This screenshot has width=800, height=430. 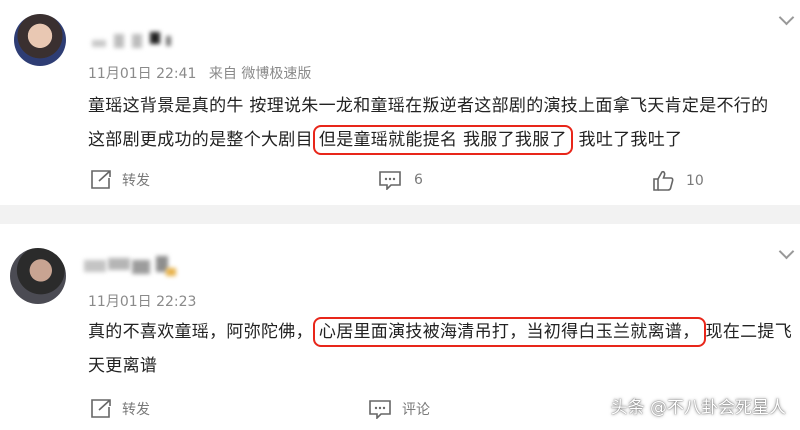 I want to click on like-icon, so click(x=663, y=180).